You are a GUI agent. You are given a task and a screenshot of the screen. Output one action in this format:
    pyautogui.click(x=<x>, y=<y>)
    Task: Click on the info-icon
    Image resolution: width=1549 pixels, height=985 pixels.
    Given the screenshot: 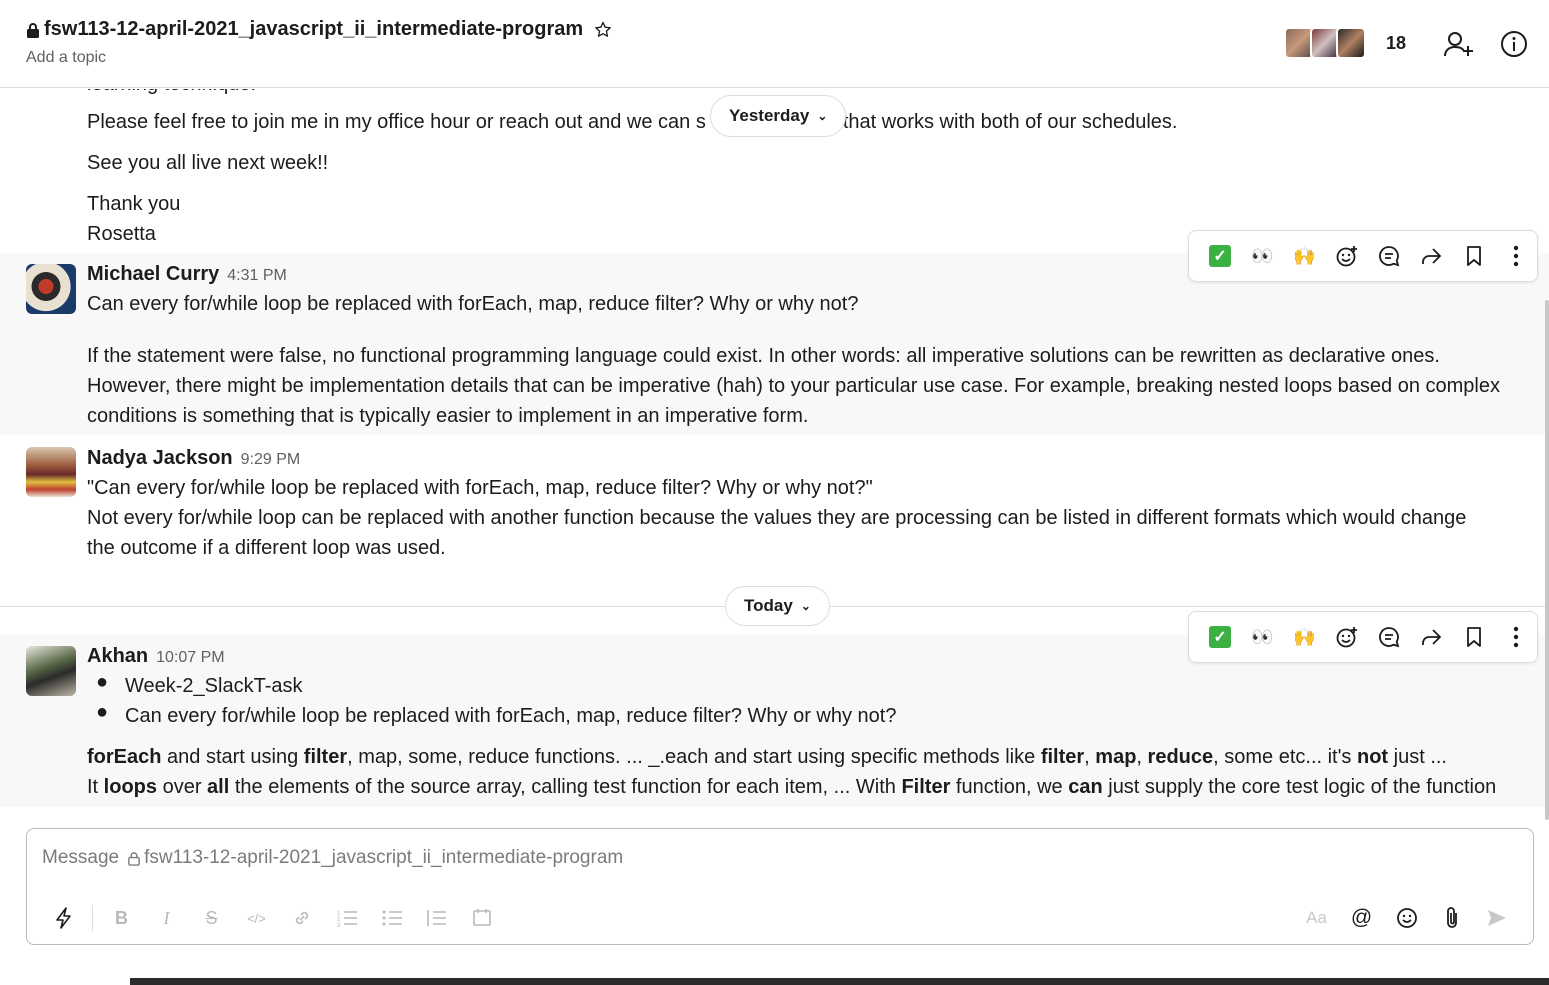 What is the action you would take?
    pyautogui.click(x=1514, y=44)
    